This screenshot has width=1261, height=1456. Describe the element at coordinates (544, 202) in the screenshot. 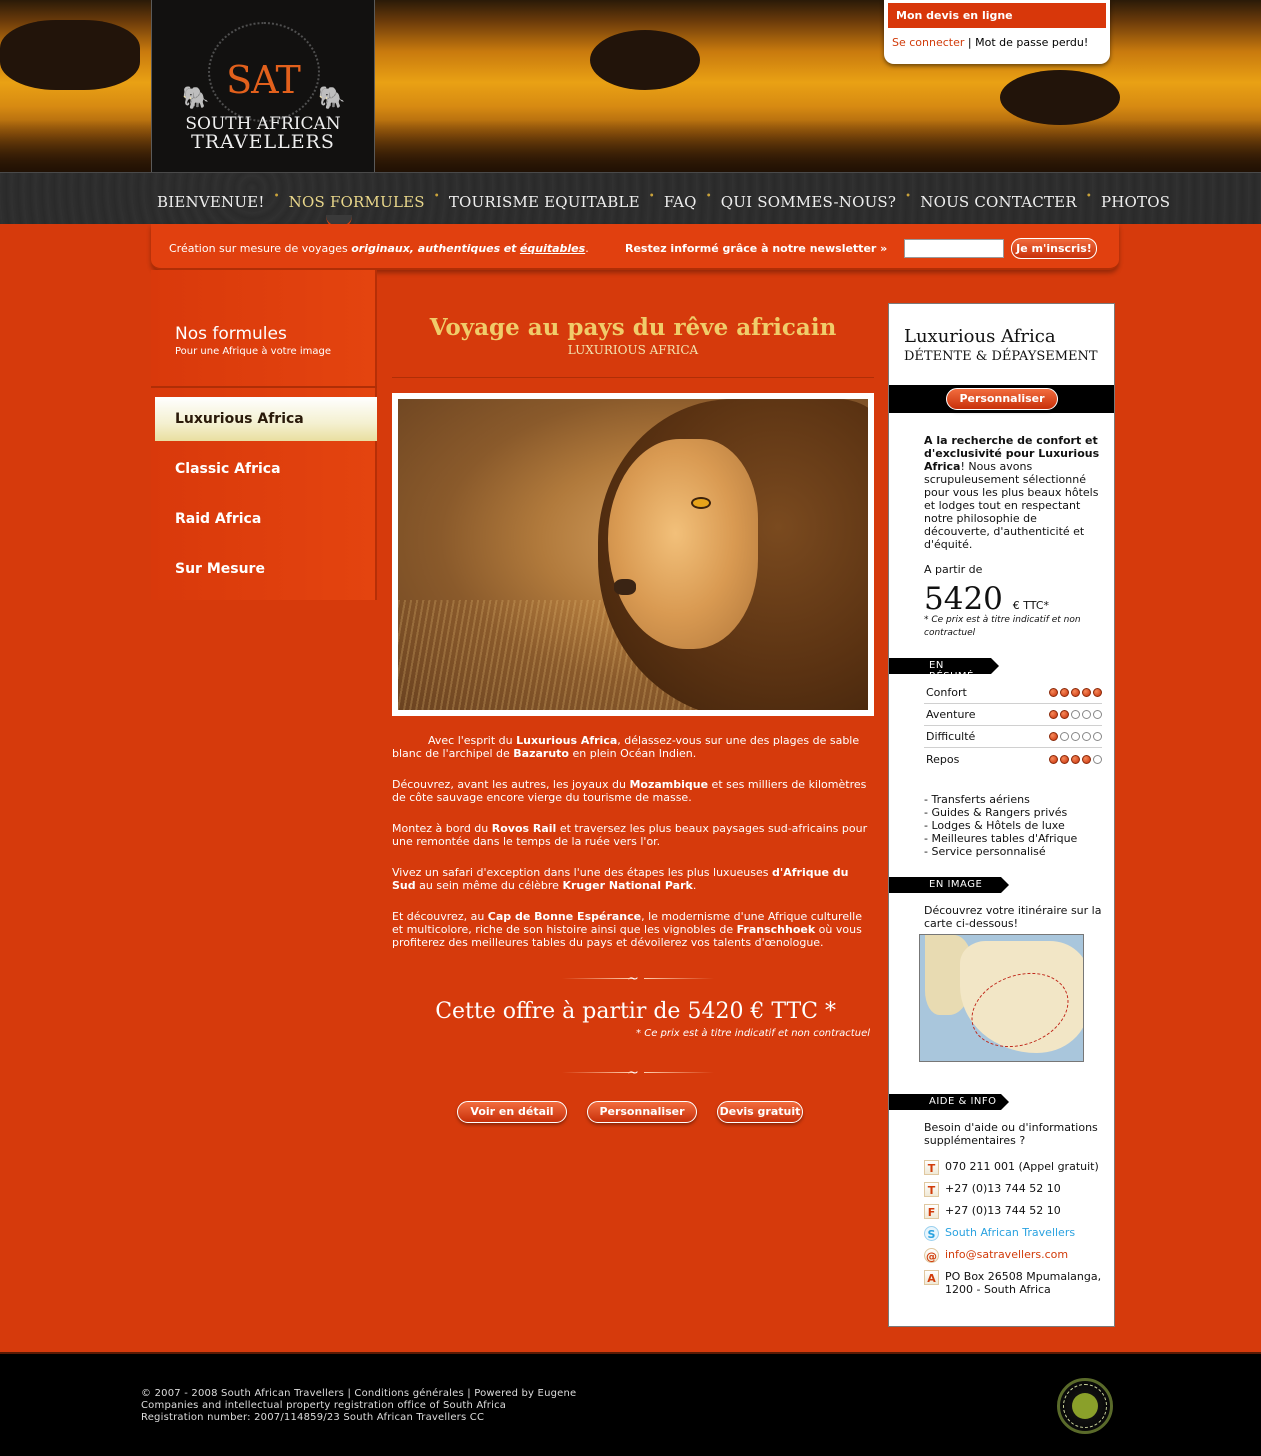

I see `nav-item-tourisme-equitable: TOURISME EQUITABLE` at that location.